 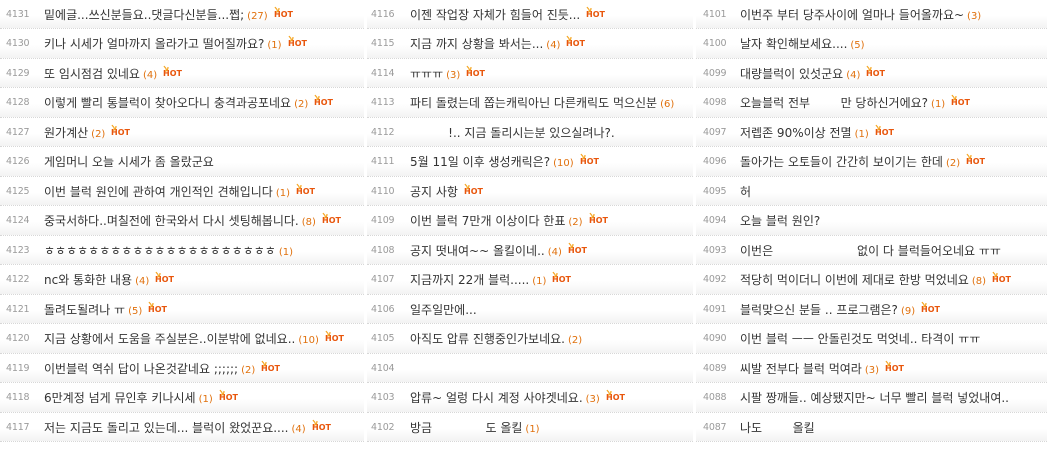 I want to click on post-row: 4088 시팔 짱깨들.. 예상됐지만~ 너무 빨리 블럭 넣었내여.., so click(x=871, y=398).